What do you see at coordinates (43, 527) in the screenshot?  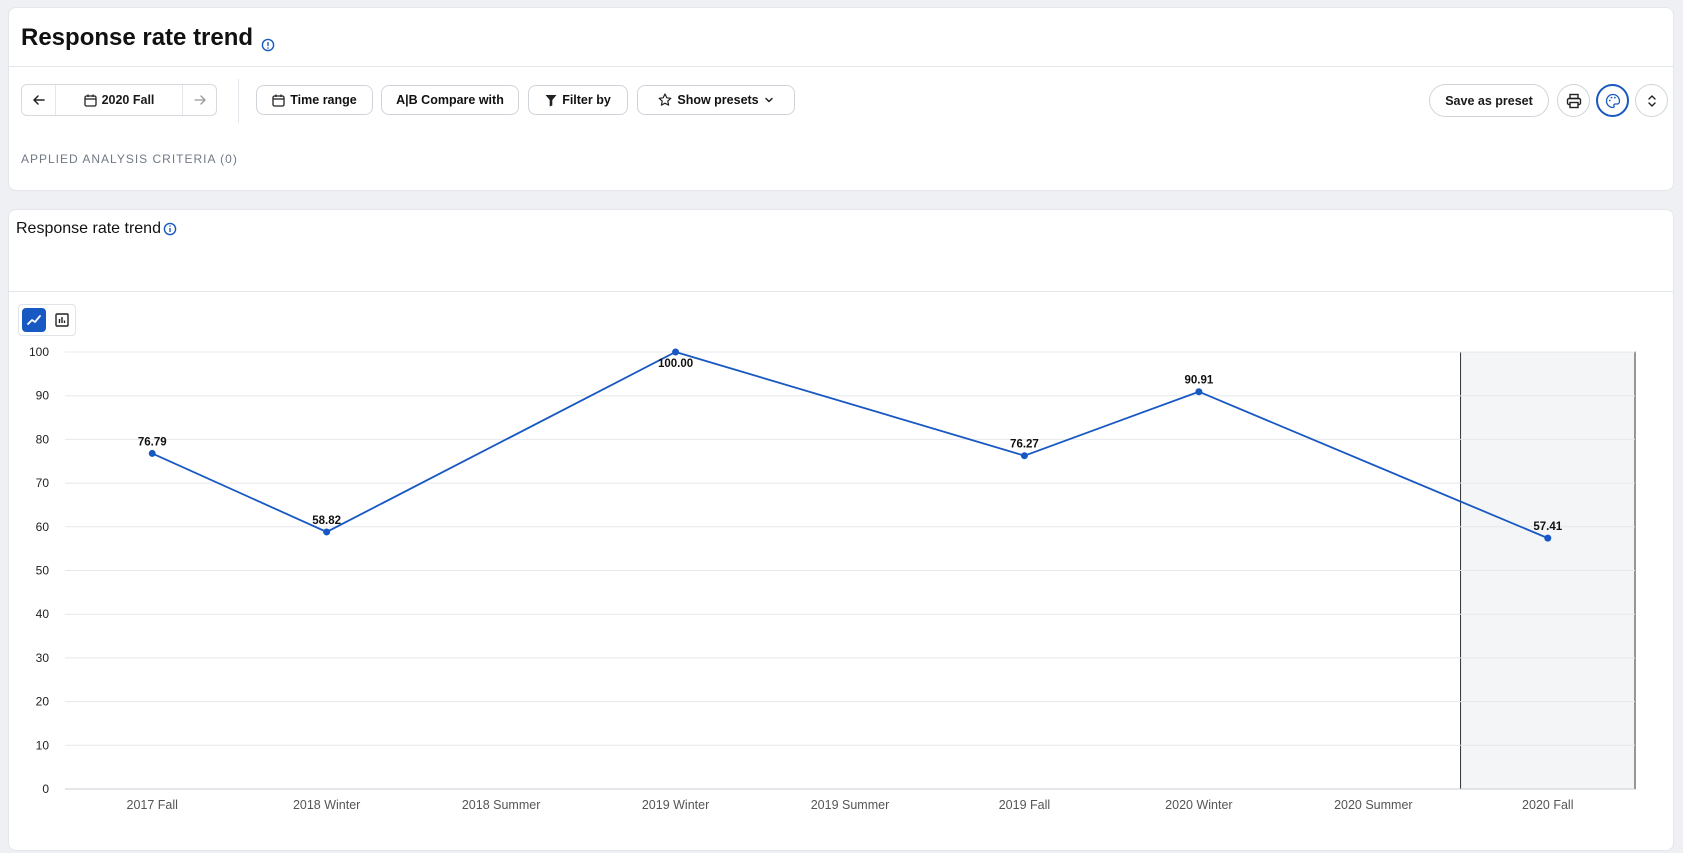 I see `y-tick-label: 60` at bounding box center [43, 527].